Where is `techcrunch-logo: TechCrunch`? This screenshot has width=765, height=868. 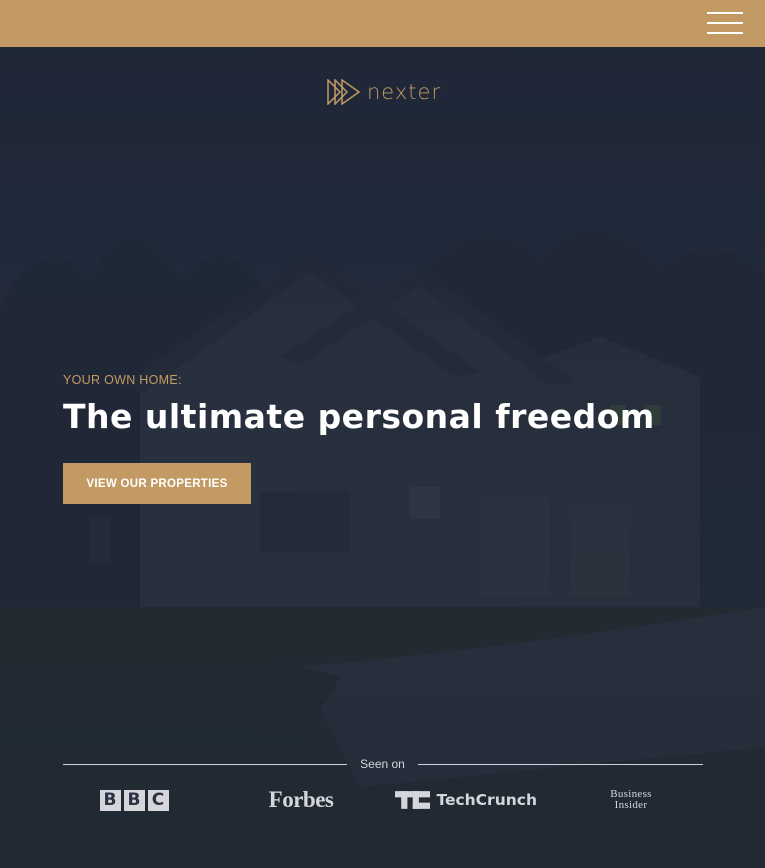 techcrunch-logo: TechCrunch is located at coordinates (466, 800).